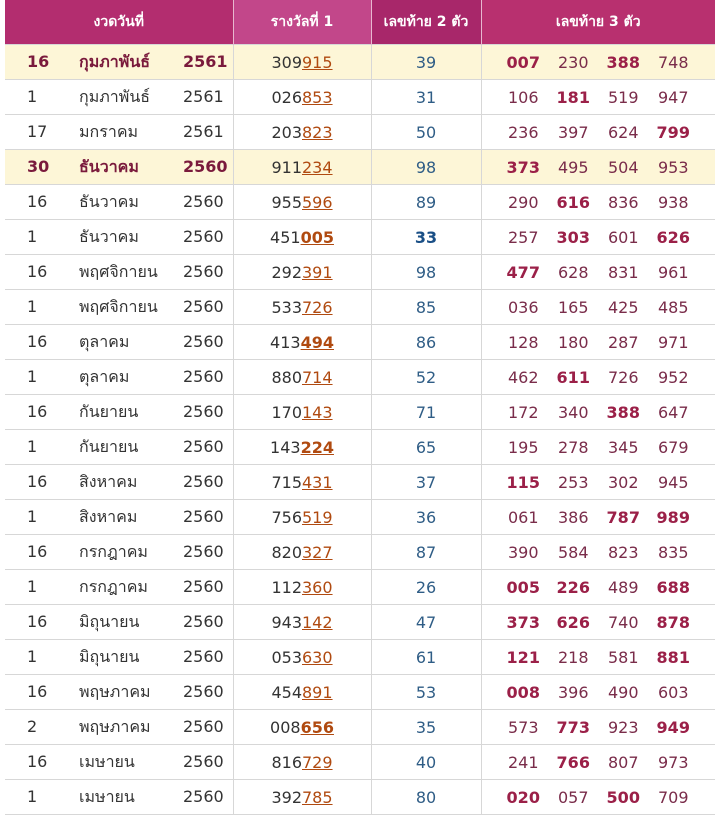 This screenshot has width=718, height=821. What do you see at coordinates (598, 22) in the screenshot?
I see `header-last-three-digits: เลขท้าย 3 ตัว` at bounding box center [598, 22].